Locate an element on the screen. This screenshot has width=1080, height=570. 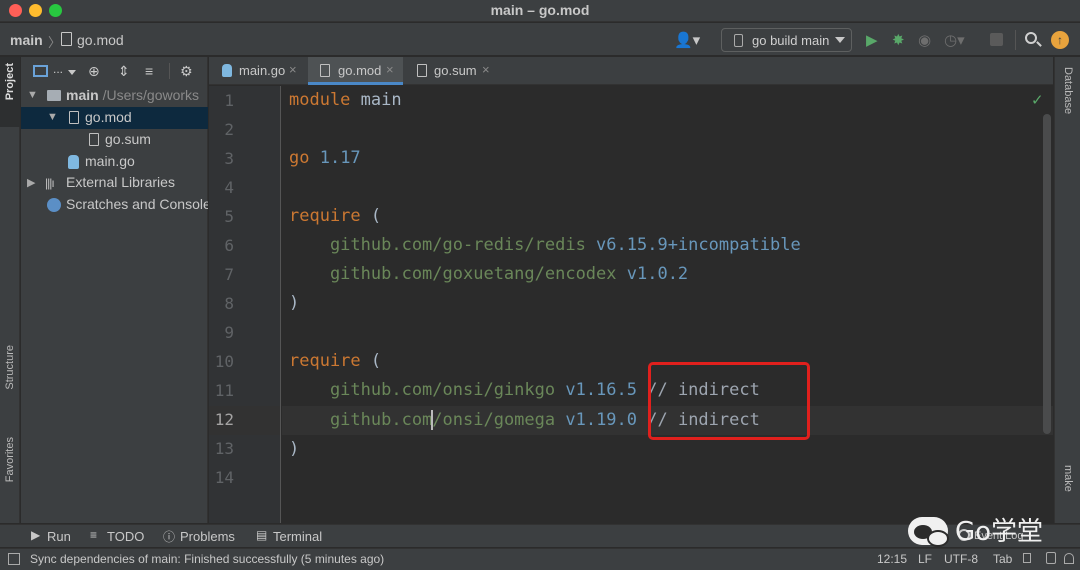
search-icon is located at coordinates (1031, 38).